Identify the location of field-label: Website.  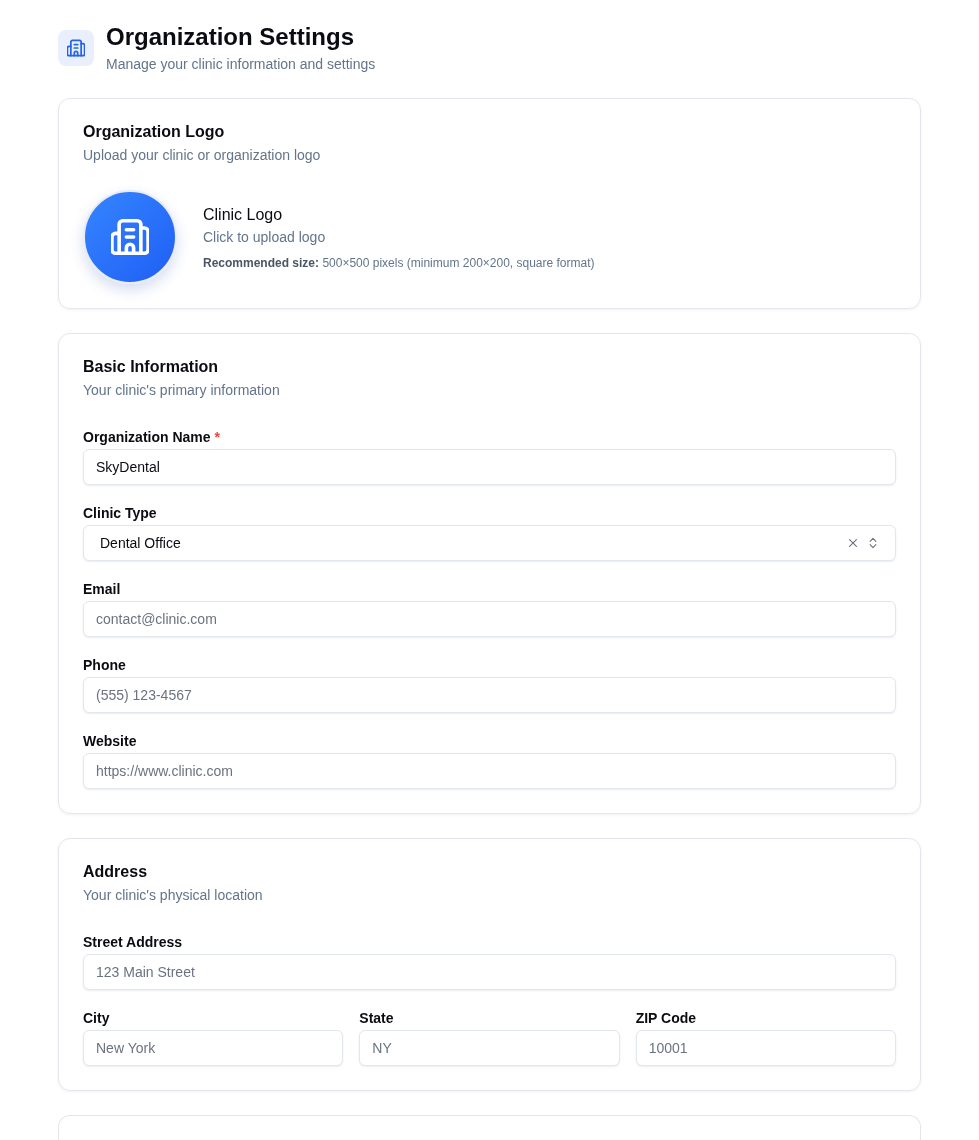
(110, 741).